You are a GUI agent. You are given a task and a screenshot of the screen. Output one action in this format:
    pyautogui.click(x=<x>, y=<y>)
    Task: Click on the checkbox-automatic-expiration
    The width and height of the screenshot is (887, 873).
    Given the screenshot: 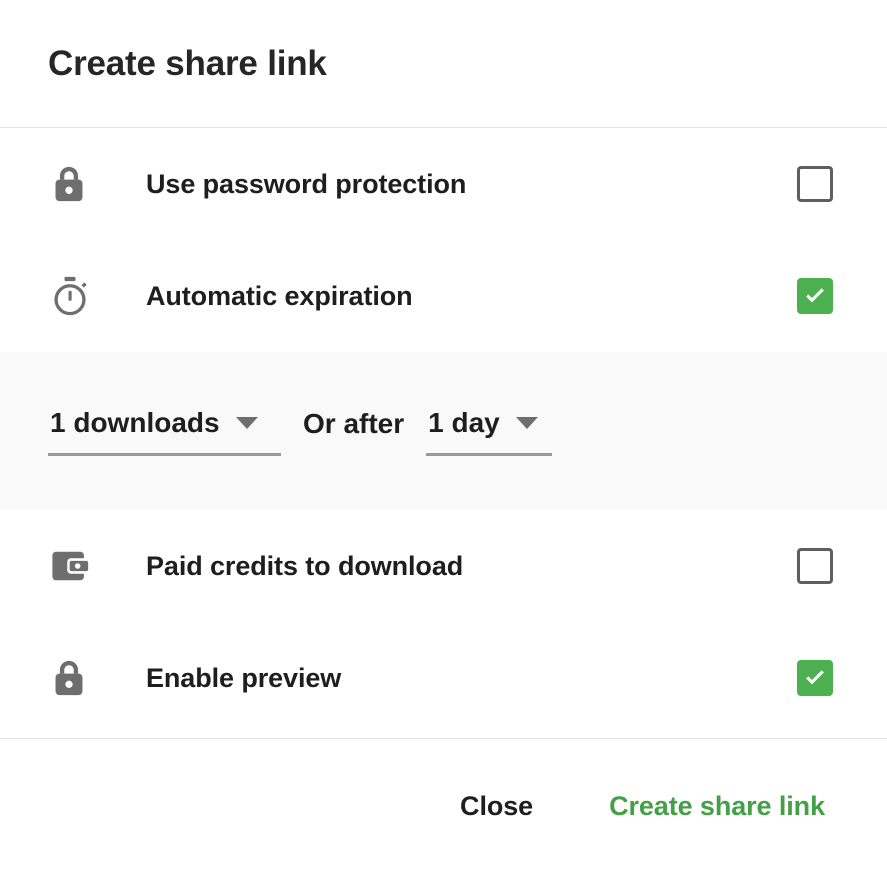 What is the action you would take?
    pyautogui.click(x=815, y=296)
    